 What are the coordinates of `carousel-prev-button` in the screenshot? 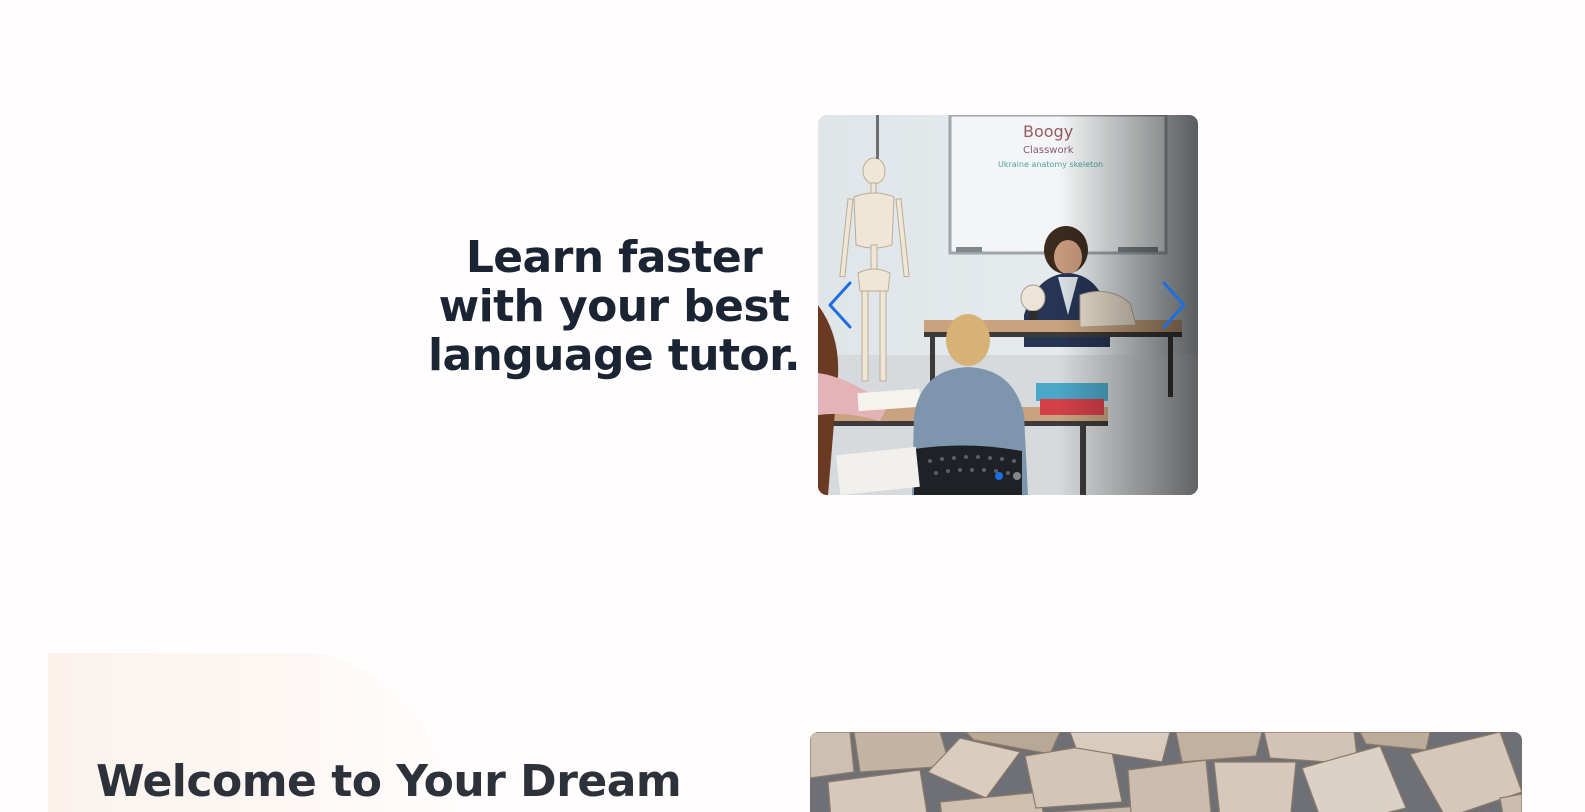 It's located at (840, 305).